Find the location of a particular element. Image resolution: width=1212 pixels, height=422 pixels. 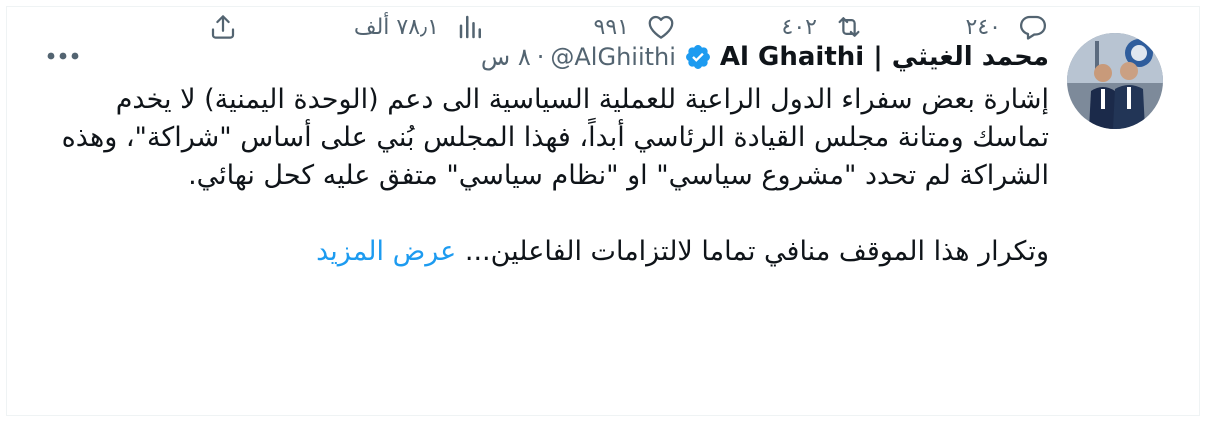

reply-bubble-icon is located at coordinates (1033, 27).